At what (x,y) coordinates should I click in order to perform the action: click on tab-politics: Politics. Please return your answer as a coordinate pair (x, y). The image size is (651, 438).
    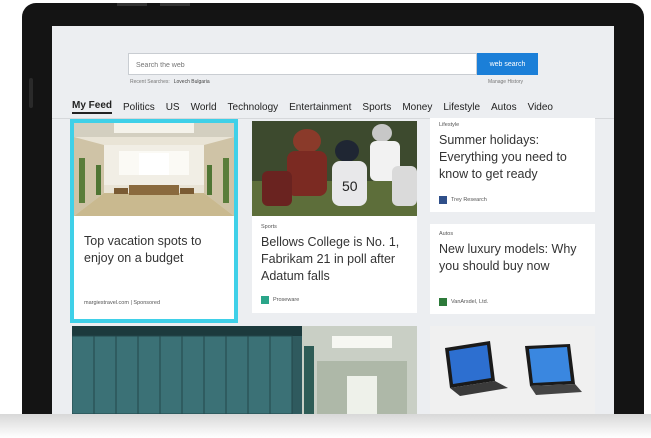
    Looking at the image, I should click on (139, 107).